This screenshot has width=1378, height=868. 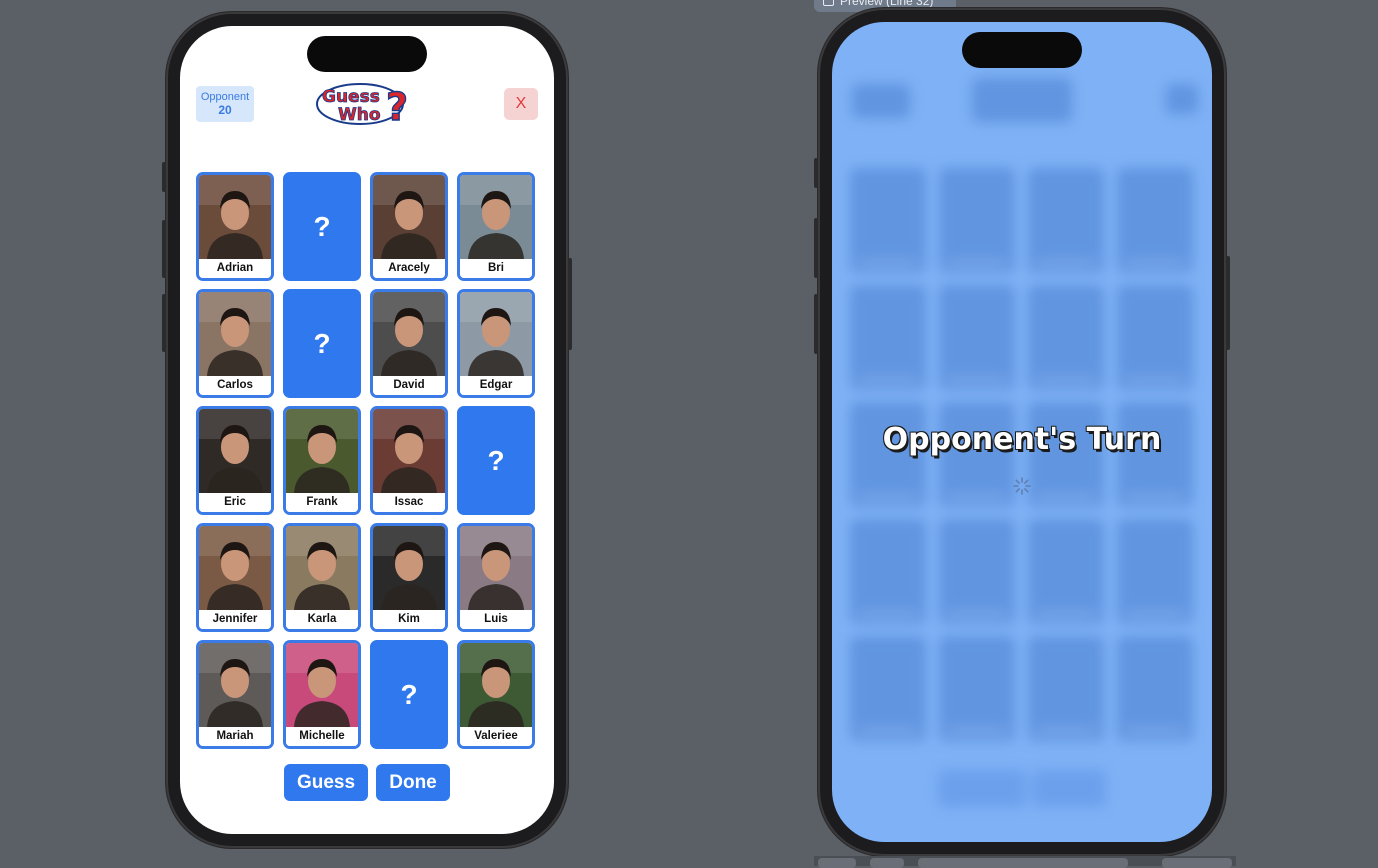 What do you see at coordinates (225, 110) in the screenshot?
I see `opponent-count: 20` at bounding box center [225, 110].